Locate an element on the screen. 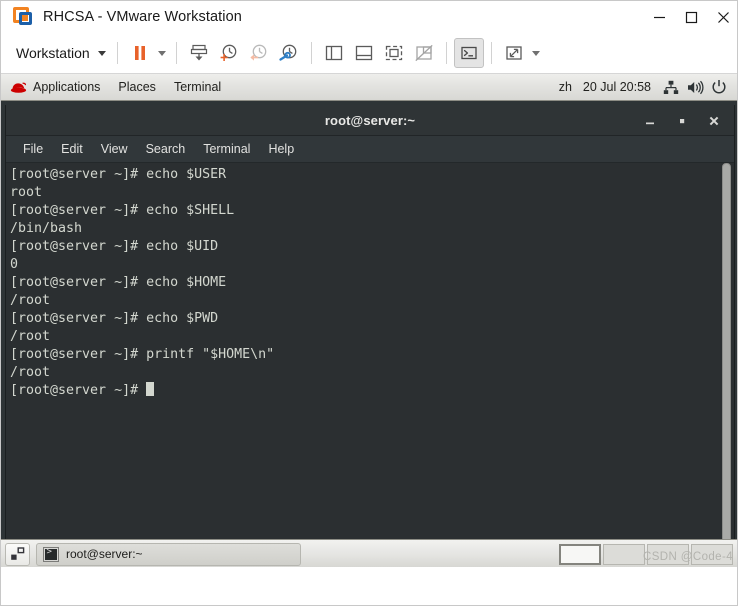  power-icon is located at coordinates (719, 87).